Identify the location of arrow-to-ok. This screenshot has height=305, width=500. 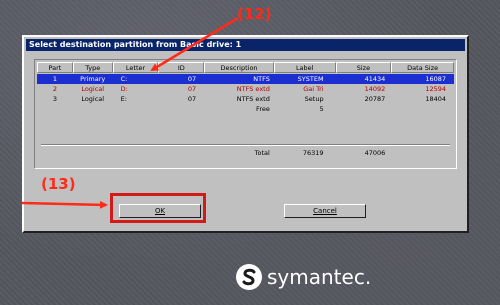
(64, 204).